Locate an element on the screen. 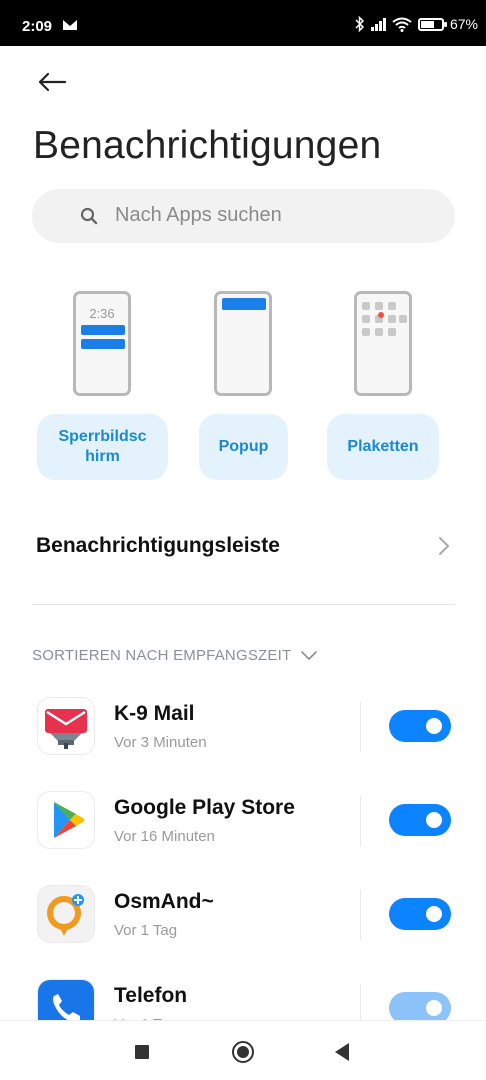 Image resolution: width=486 pixels, height=1080 pixels. popup-bar-graphic is located at coordinates (244, 304).